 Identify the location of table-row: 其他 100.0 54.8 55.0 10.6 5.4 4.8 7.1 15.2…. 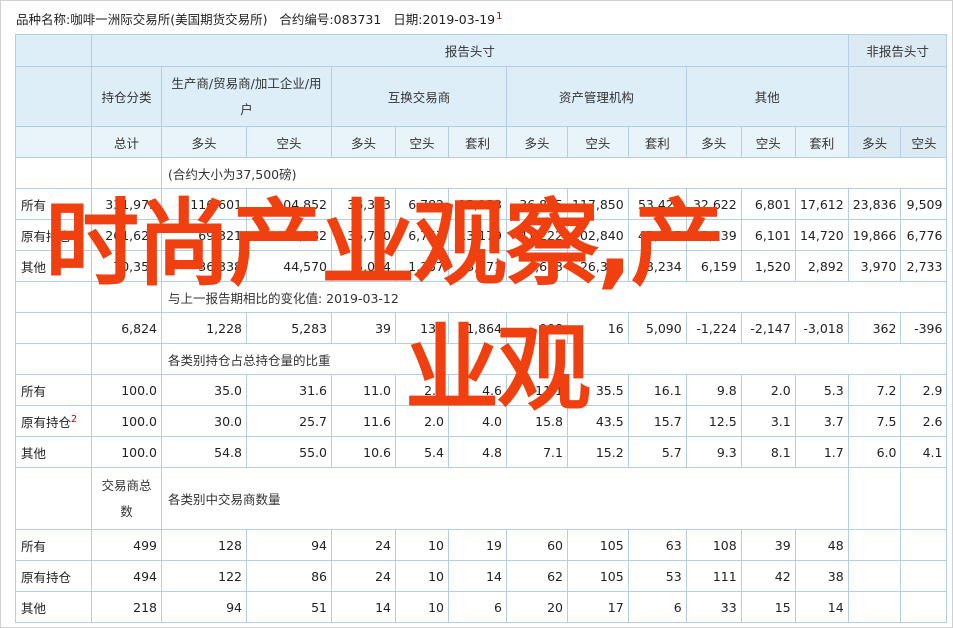
(481, 452).